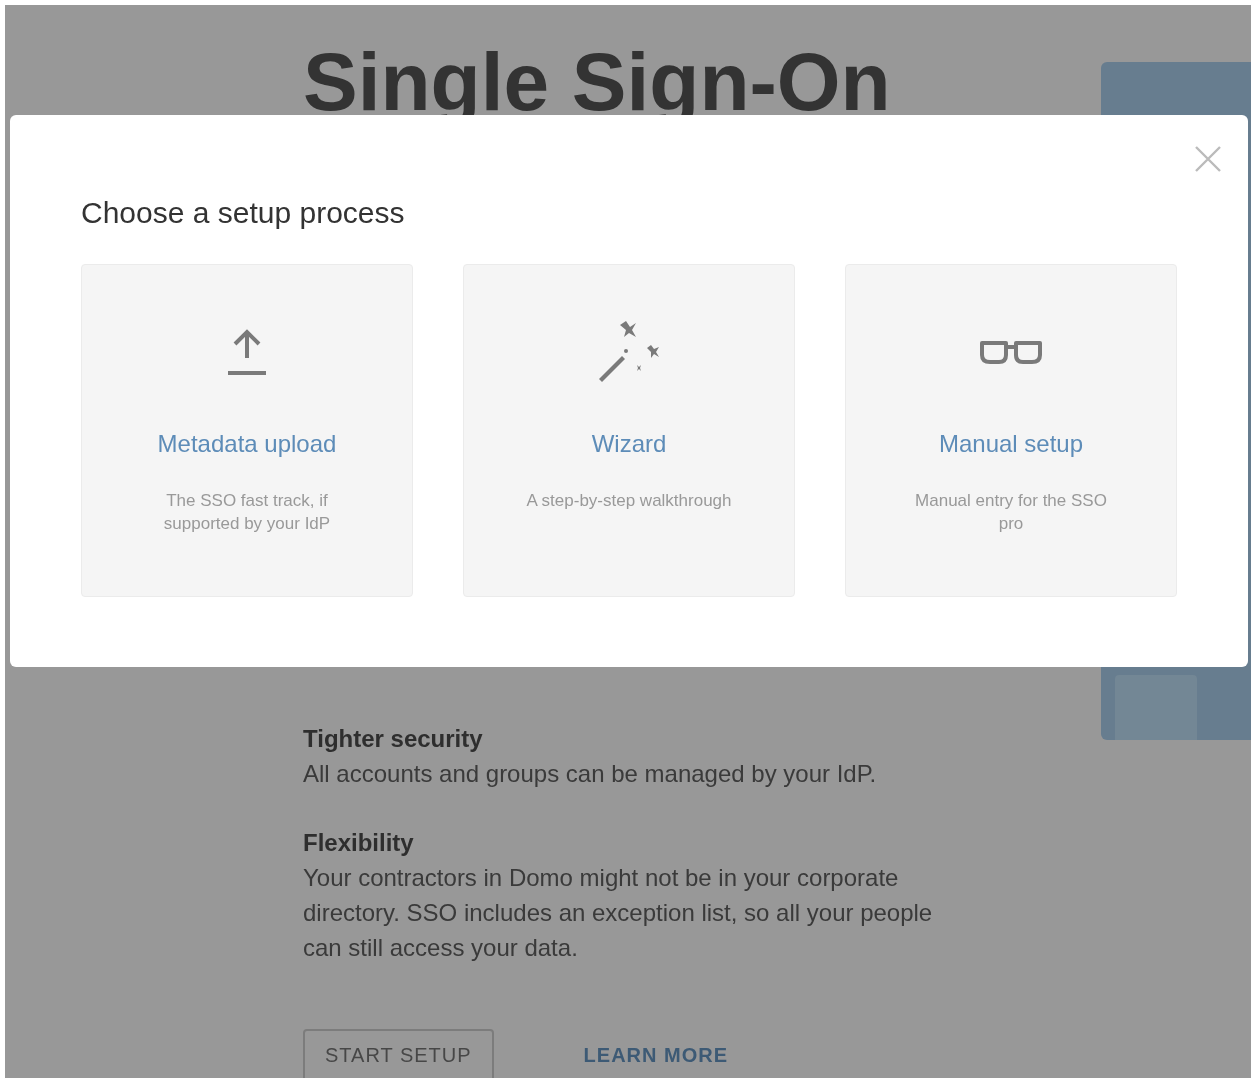 The image size is (1251, 1078). I want to click on close-icon, so click(1208, 159).